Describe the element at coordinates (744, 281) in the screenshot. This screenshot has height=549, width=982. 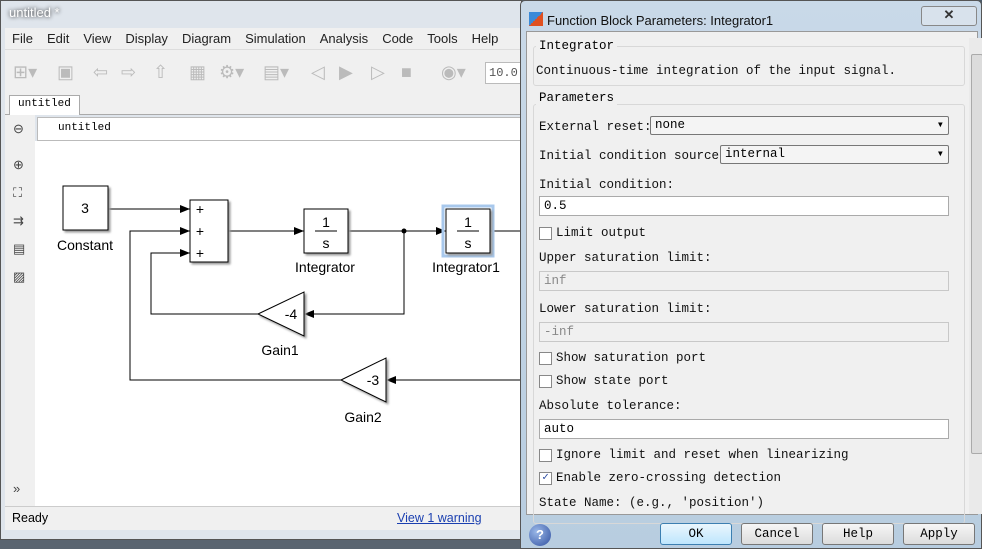
I see `upper-limit-input: inf` at that location.